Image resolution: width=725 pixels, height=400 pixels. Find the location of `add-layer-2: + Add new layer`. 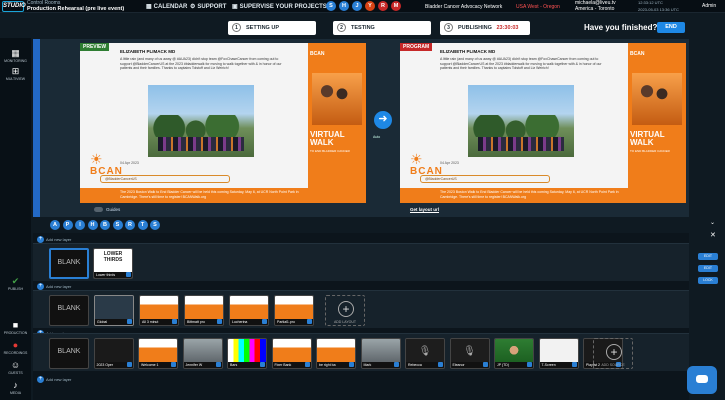

add-layer-2: + Add new layer is located at coordinates (54, 286).